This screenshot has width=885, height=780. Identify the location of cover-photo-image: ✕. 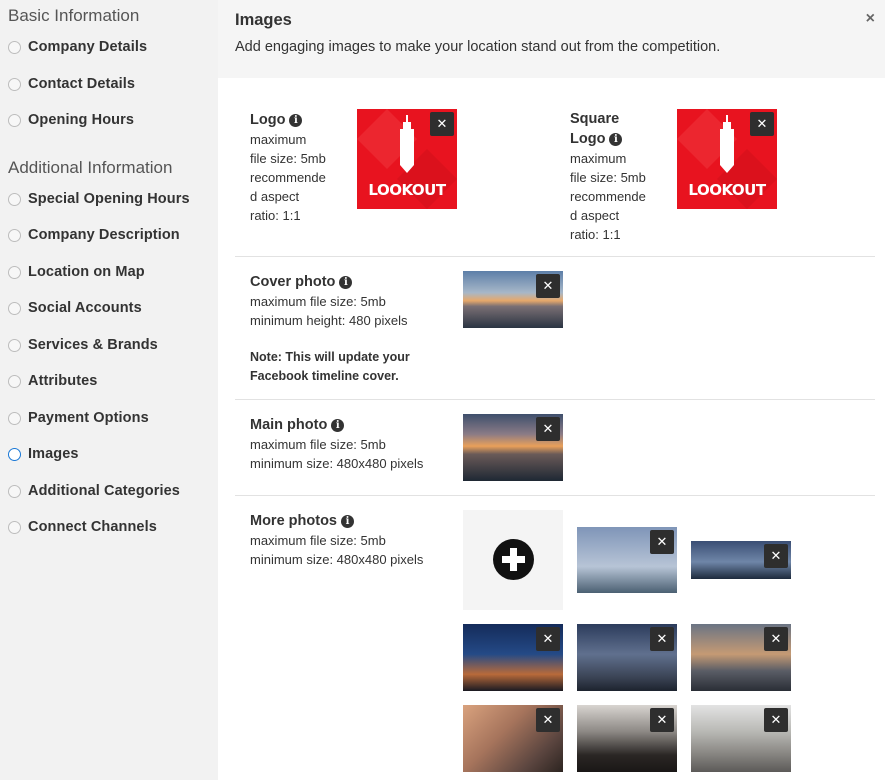
(513, 299).